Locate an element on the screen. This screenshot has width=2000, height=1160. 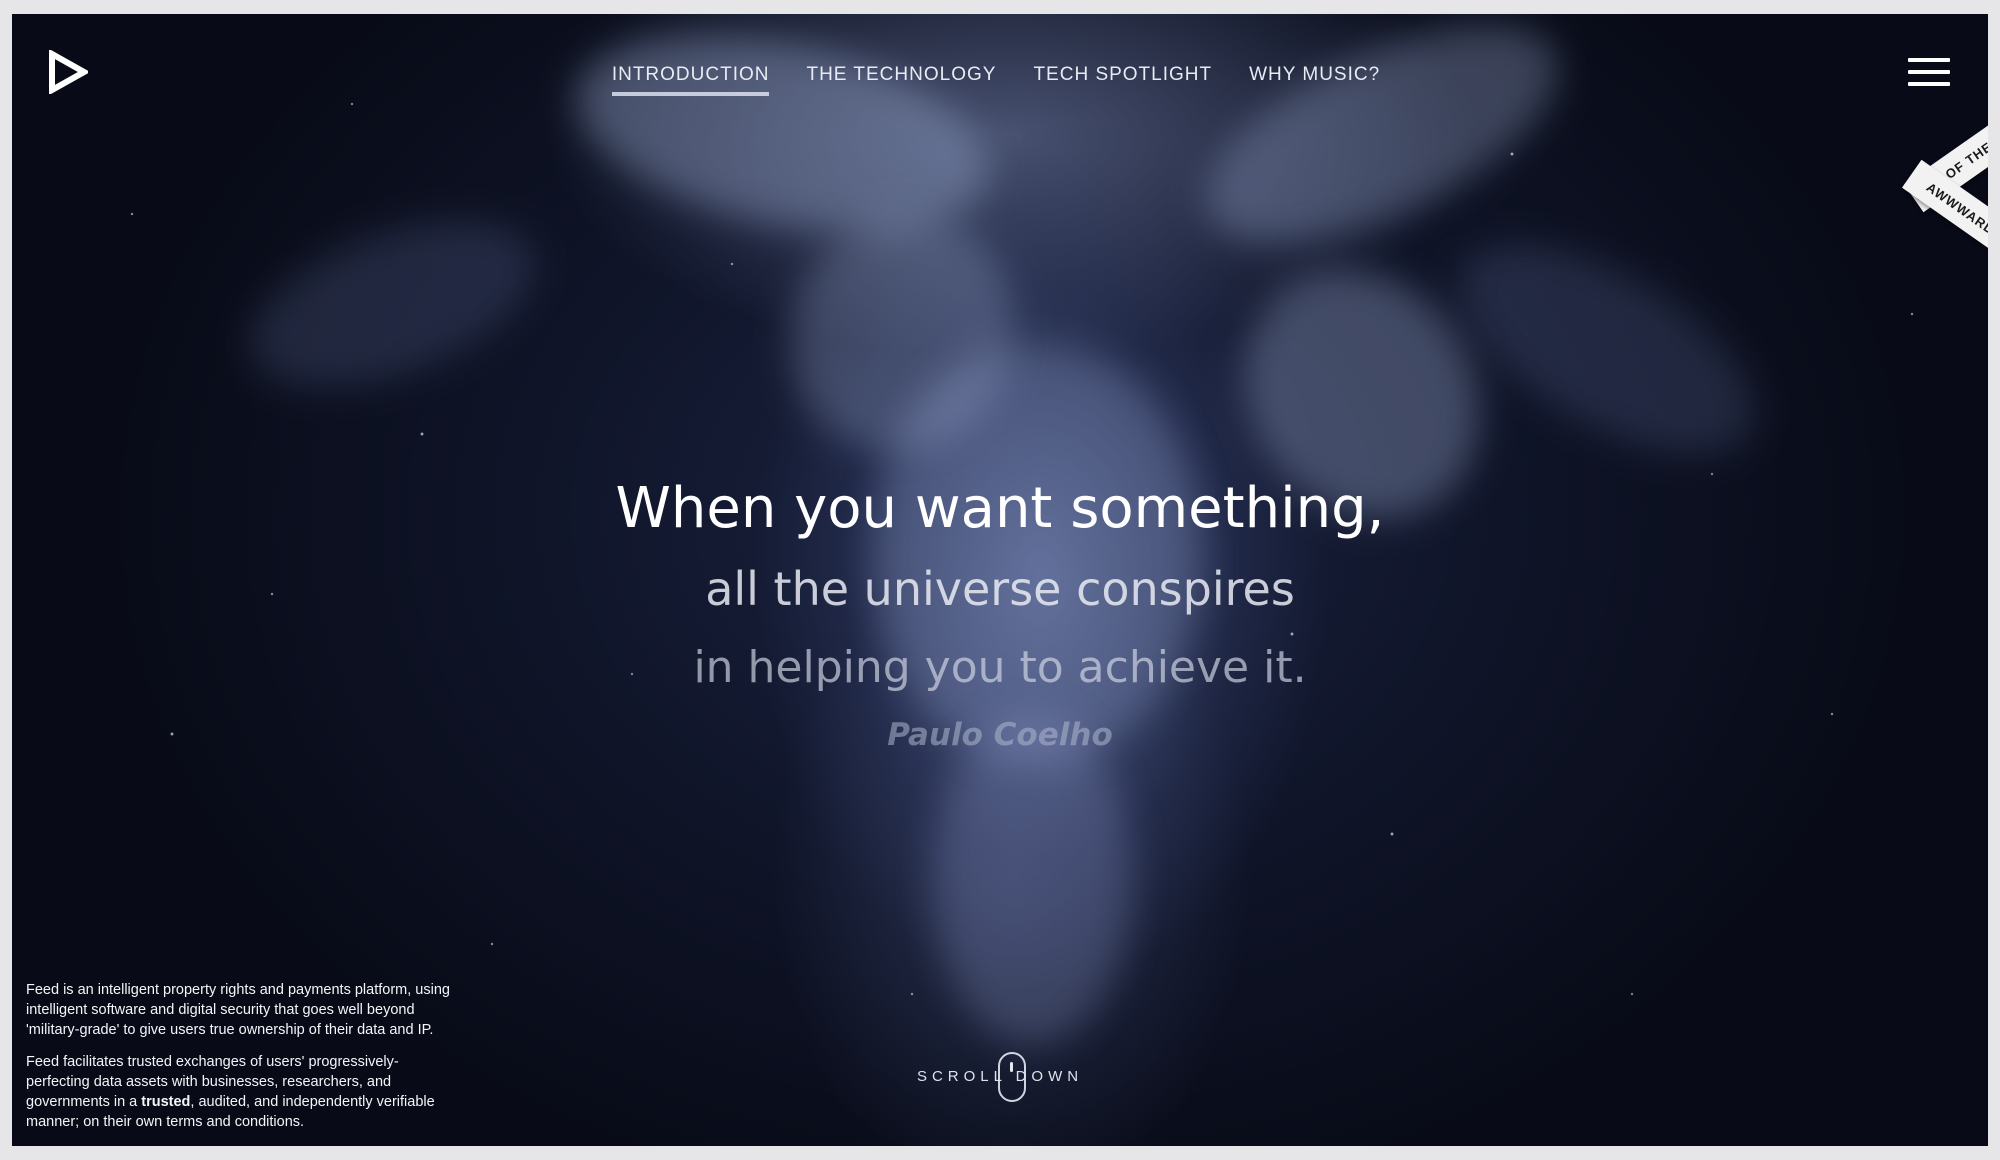
quote-line-1: When you want something, is located at coordinates (1000, 508).